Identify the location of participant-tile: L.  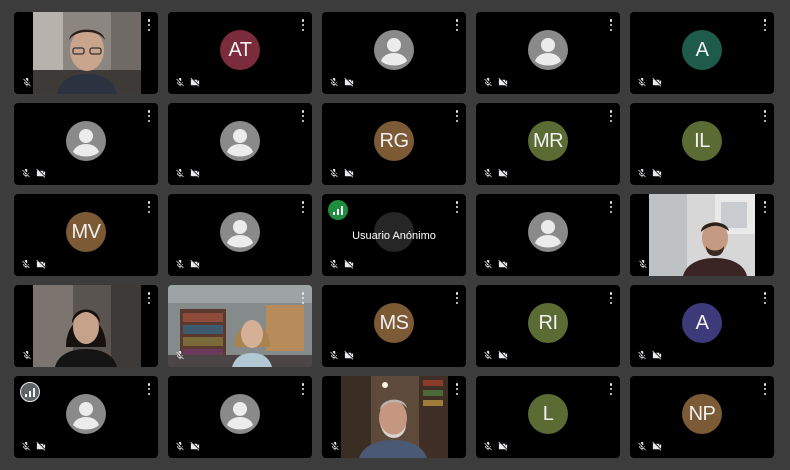
(548, 417).